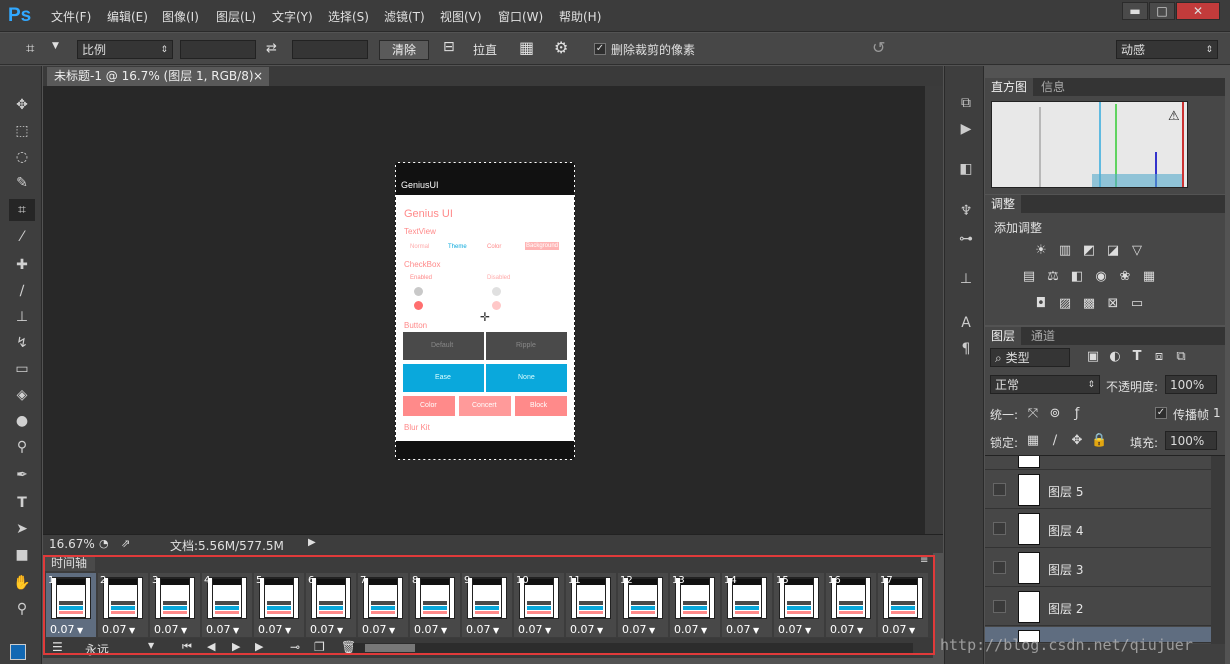 Image resolution: width=1230 pixels, height=664 pixels. What do you see at coordinates (1098, 529) in the screenshot?
I see `layer-row: 图层 4` at bounding box center [1098, 529].